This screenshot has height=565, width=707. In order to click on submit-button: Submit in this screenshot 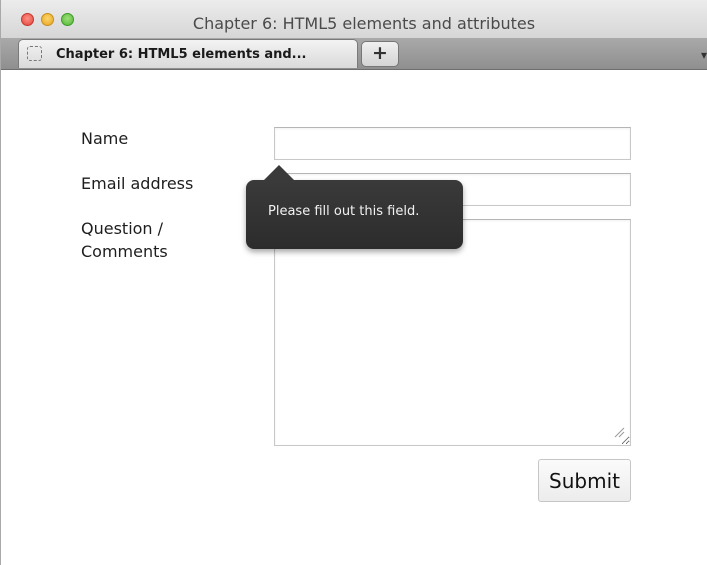, I will do `click(584, 480)`.